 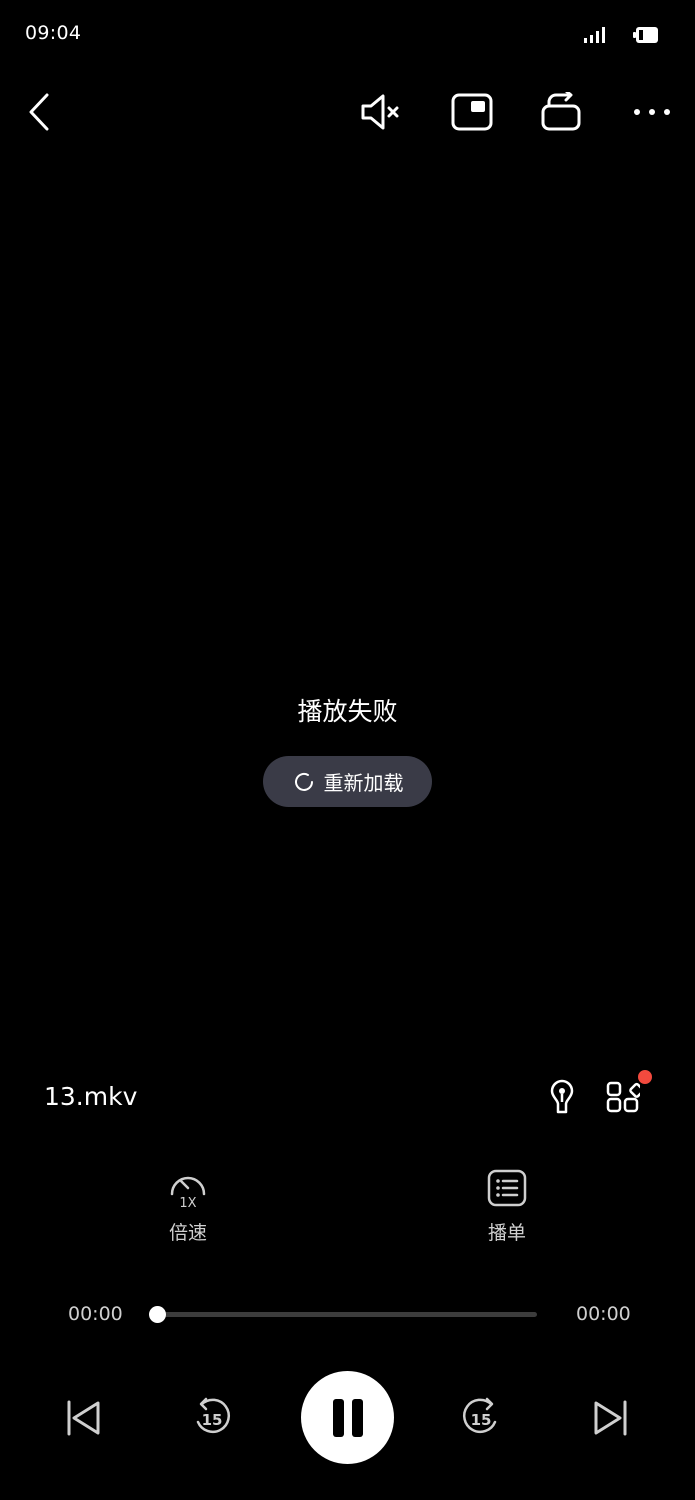 What do you see at coordinates (645, 1077) in the screenshot?
I see `notification-badge` at bounding box center [645, 1077].